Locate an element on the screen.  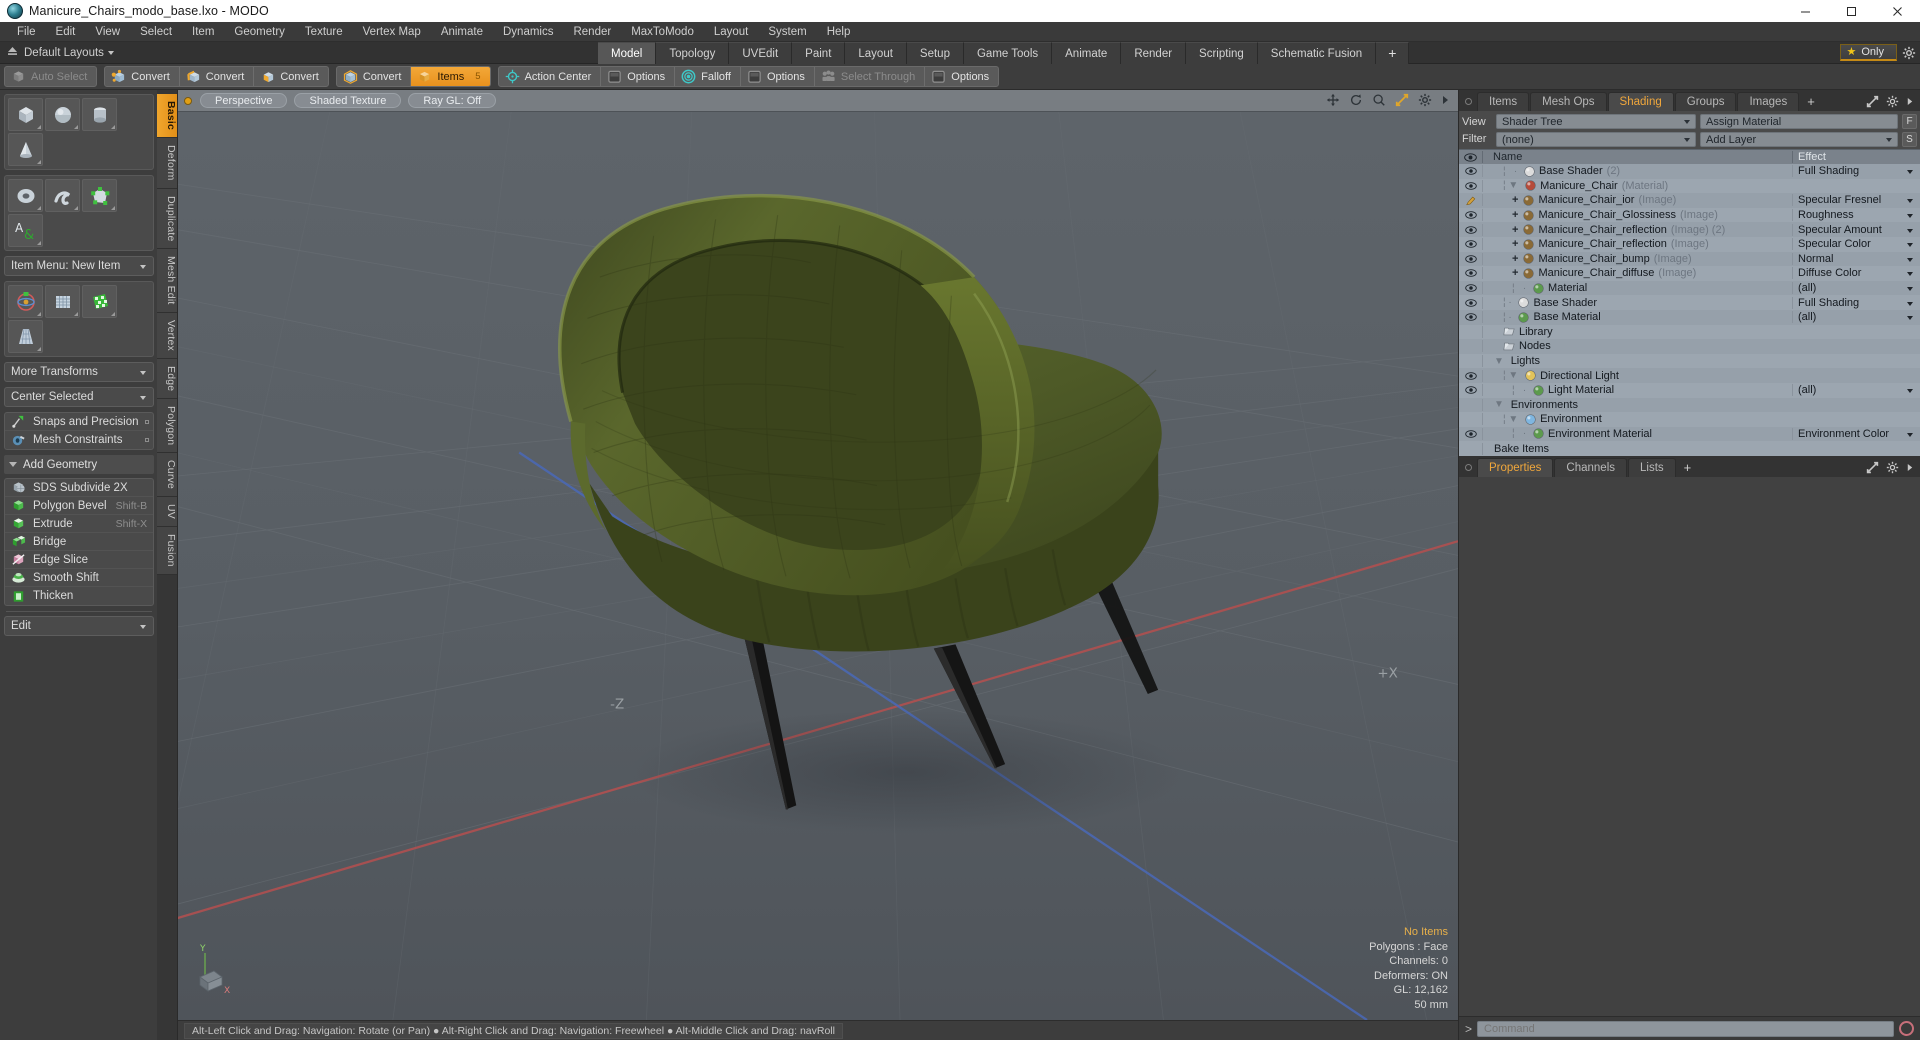
properties-tab-add-button: + is located at coordinates (1688, 467).